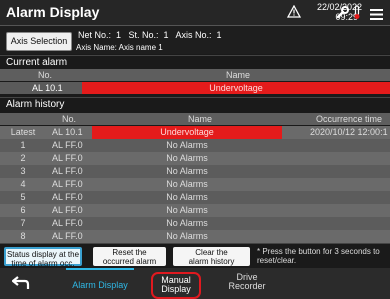 The height and width of the screenshot is (299, 390). I want to click on tab-manual-line2: Display, so click(176, 289).